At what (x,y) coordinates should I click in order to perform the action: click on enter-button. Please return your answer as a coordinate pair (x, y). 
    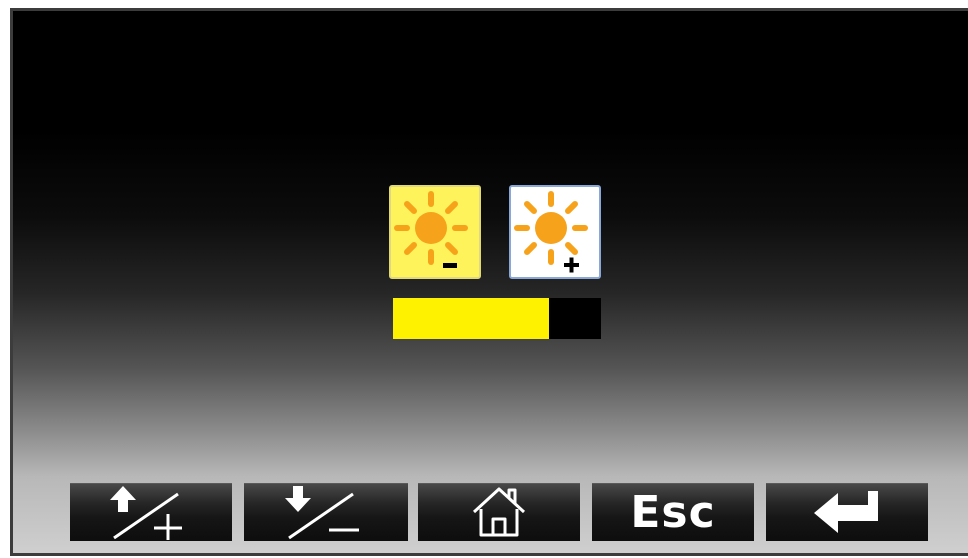
    Looking at the image, I should click on (847, 512).